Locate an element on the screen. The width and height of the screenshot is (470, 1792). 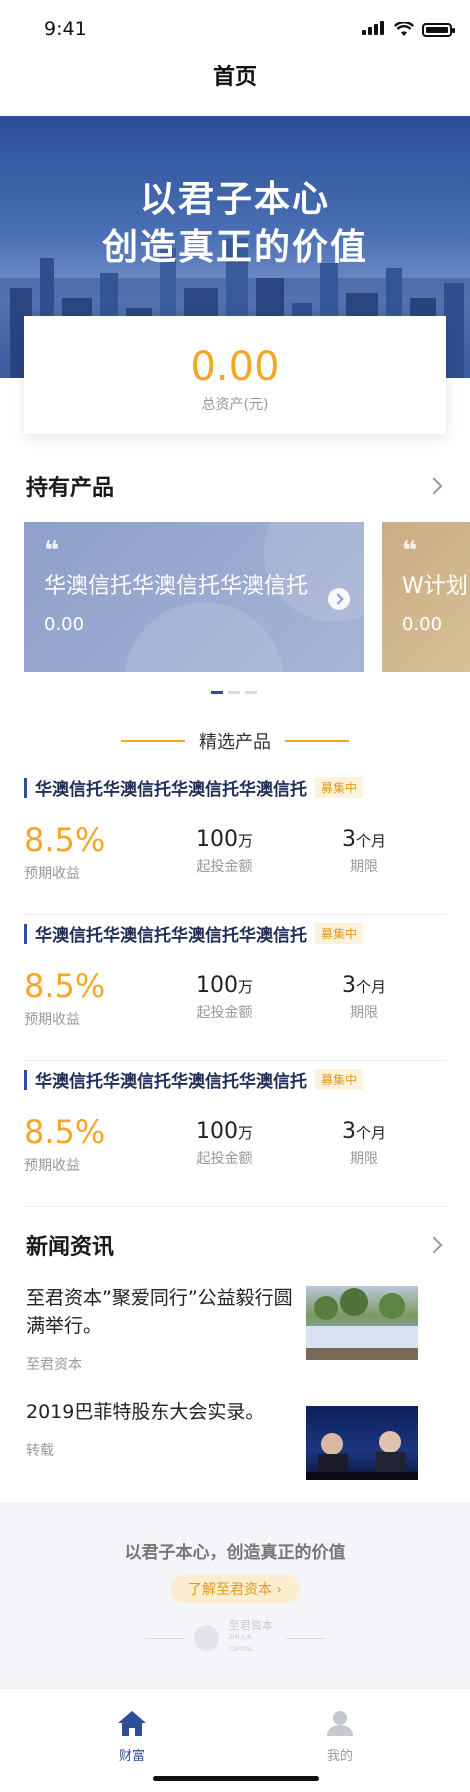
holding-card: ❝ W计划 0.00 is located at coordinates (426, 597).